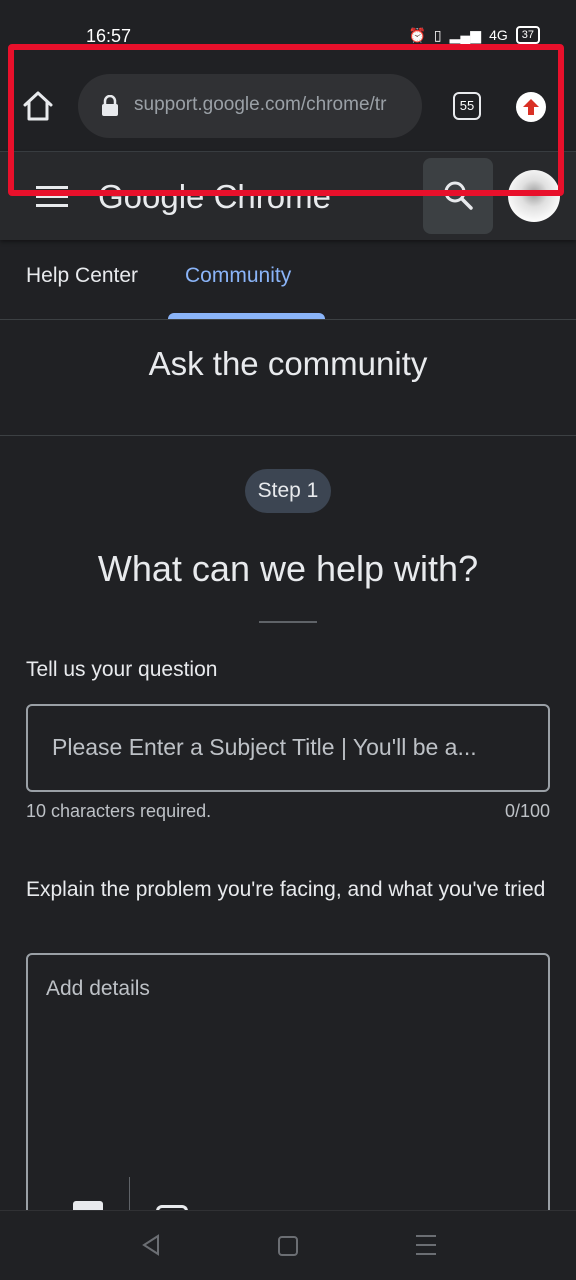 The image size is (576, 1280). What do you see at coordinates (534, 196) in the screenshot?
I see `avatar` at bounding box center [534, 196].